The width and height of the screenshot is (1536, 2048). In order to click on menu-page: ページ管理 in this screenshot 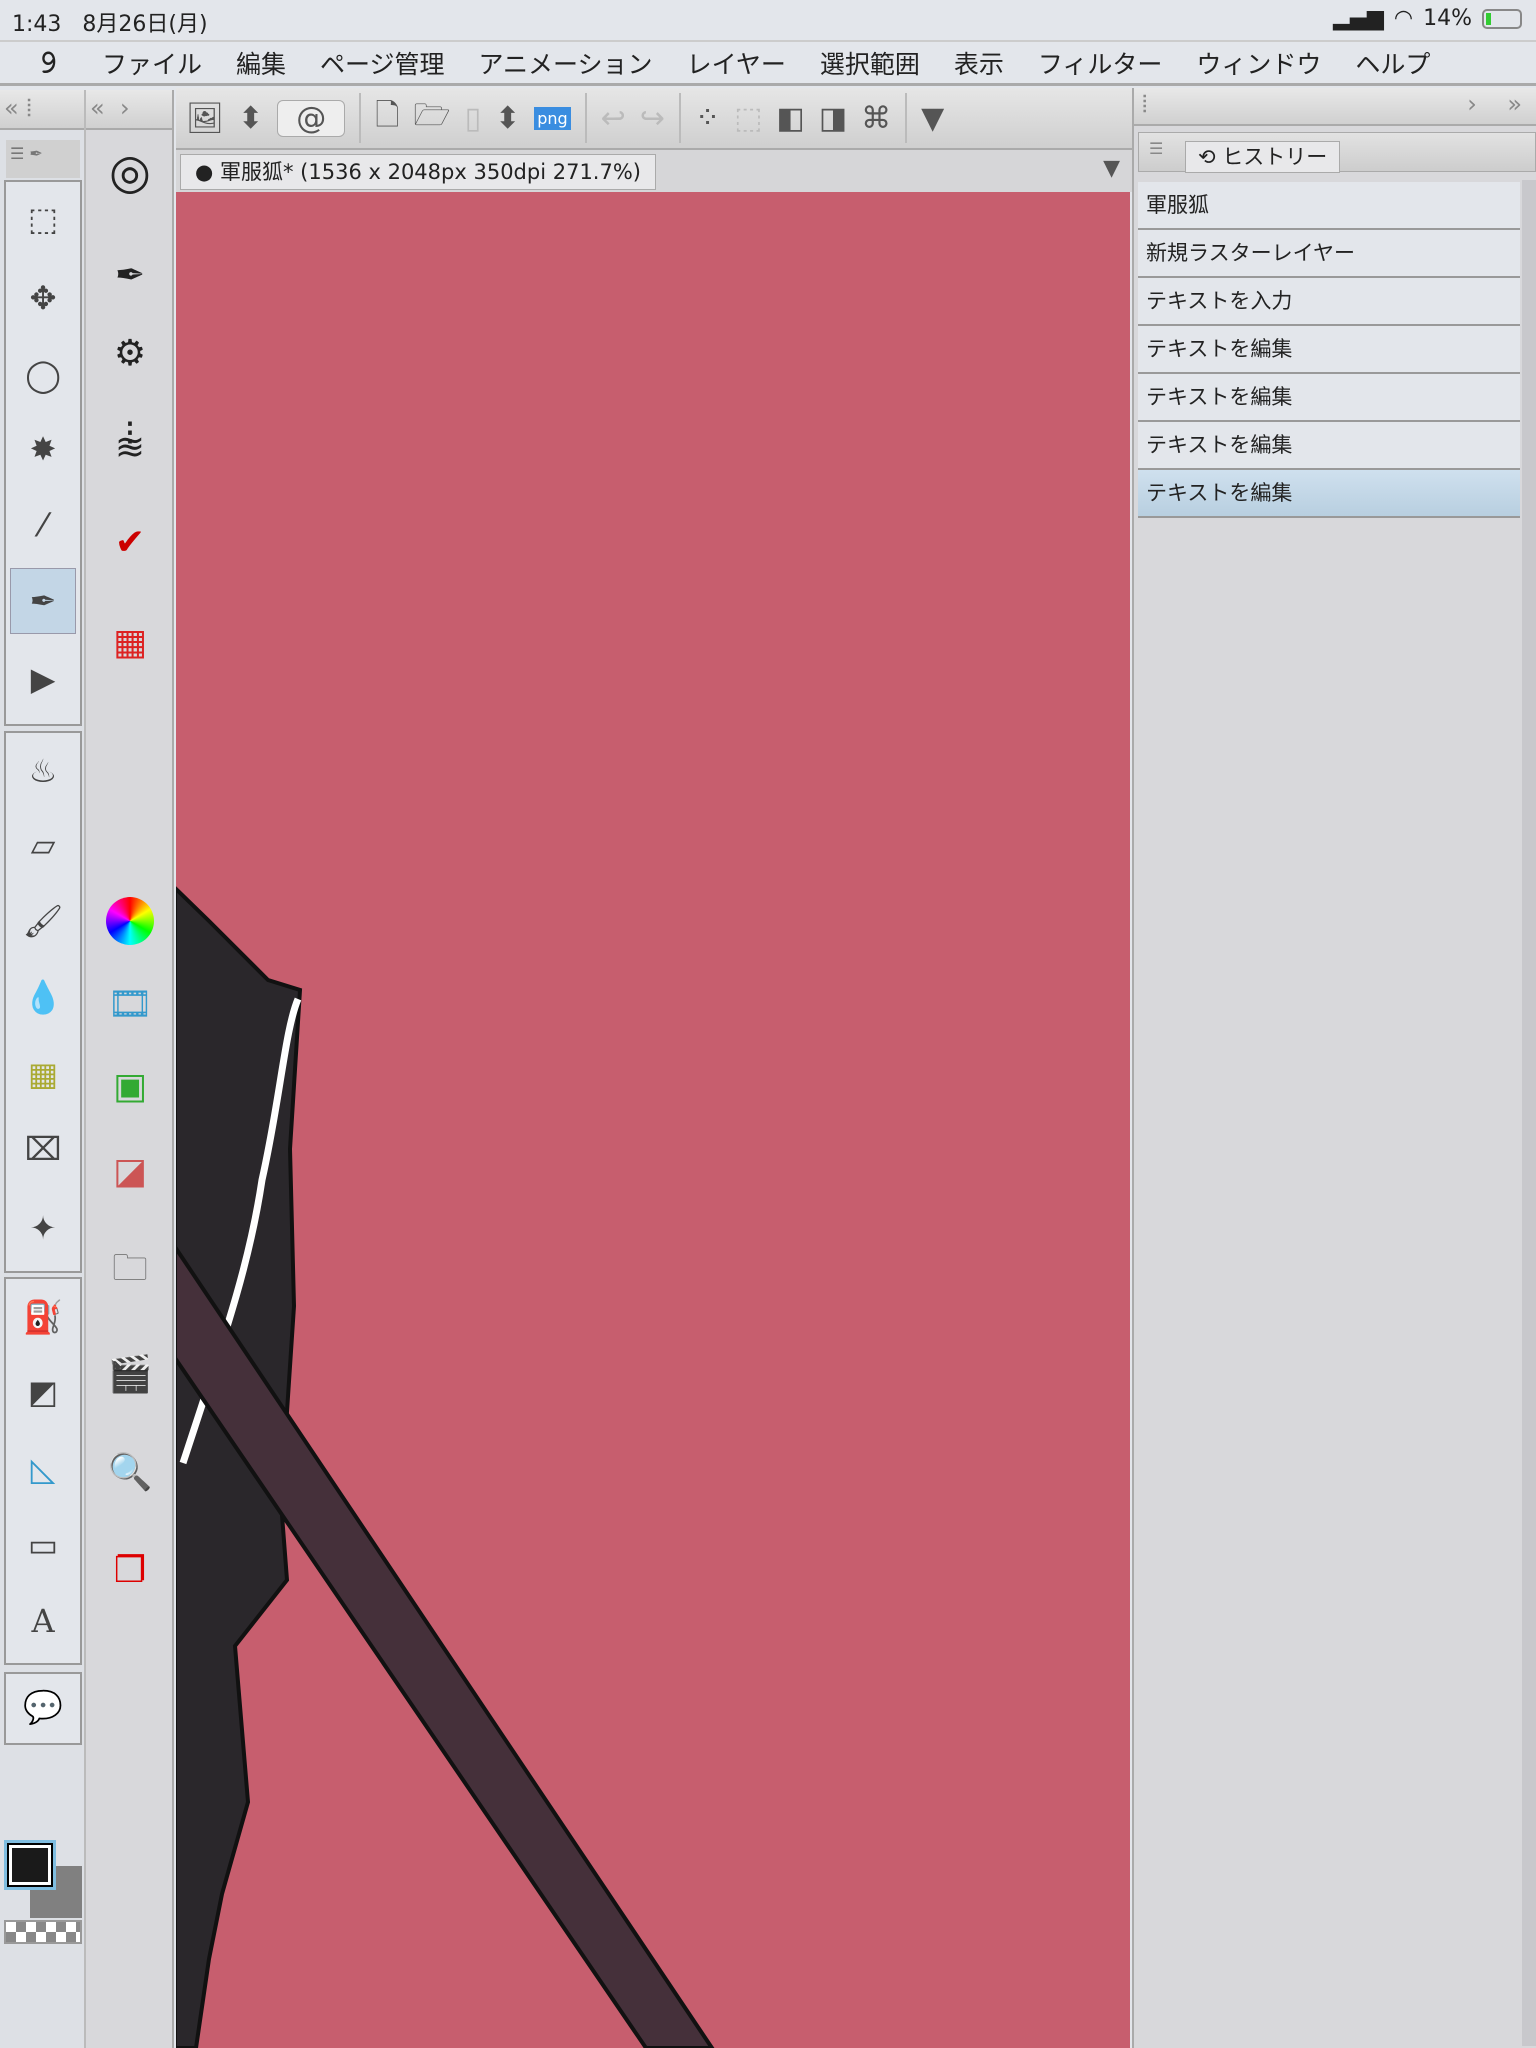, I will do `click(382, 63)`.